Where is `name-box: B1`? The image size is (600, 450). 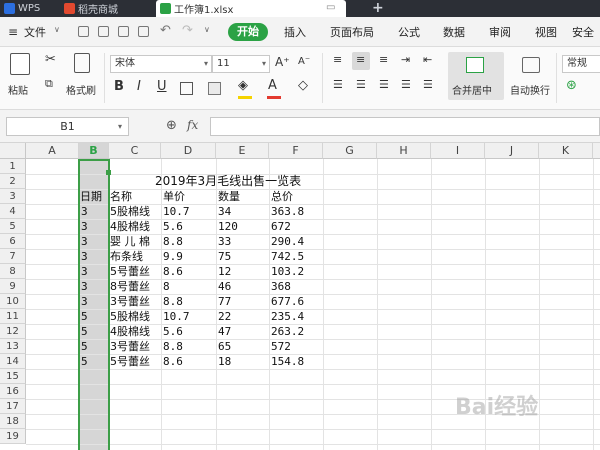 name-box: B1 is located at coordinates (67, 126).